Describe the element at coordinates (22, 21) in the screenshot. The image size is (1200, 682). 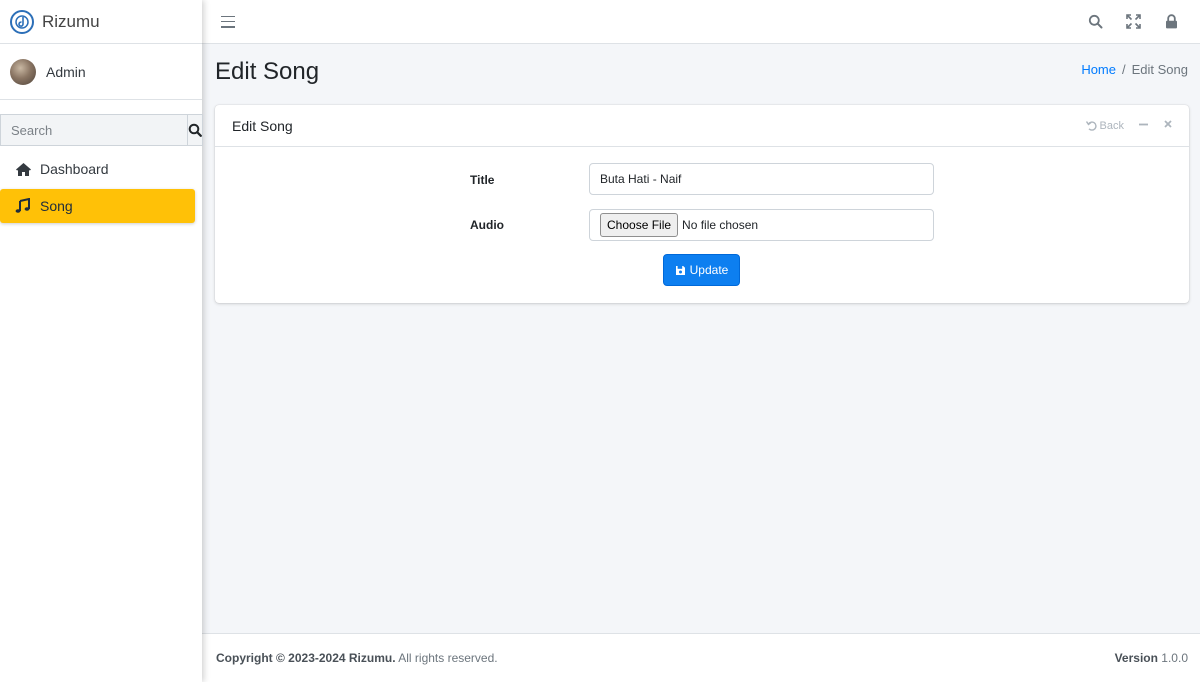
I see `music-disc-icon` at that location.